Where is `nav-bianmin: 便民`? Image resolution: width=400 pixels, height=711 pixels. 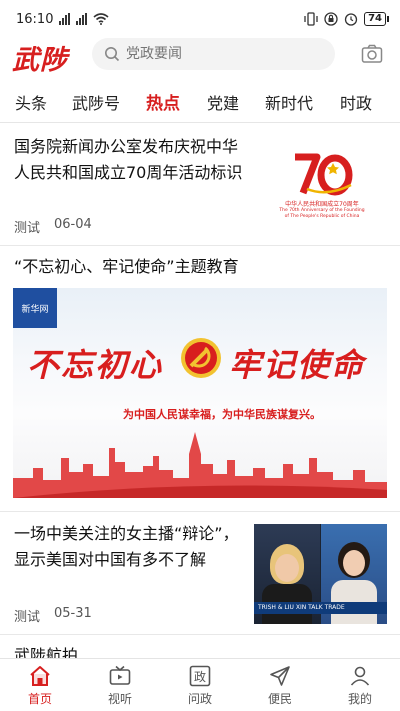
nav-bianmin: 便民 is located at coordinates (280, 685).